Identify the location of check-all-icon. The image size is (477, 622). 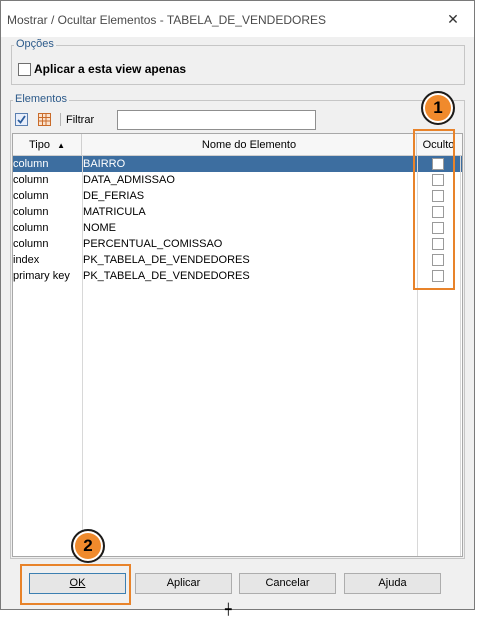
(21, 119).